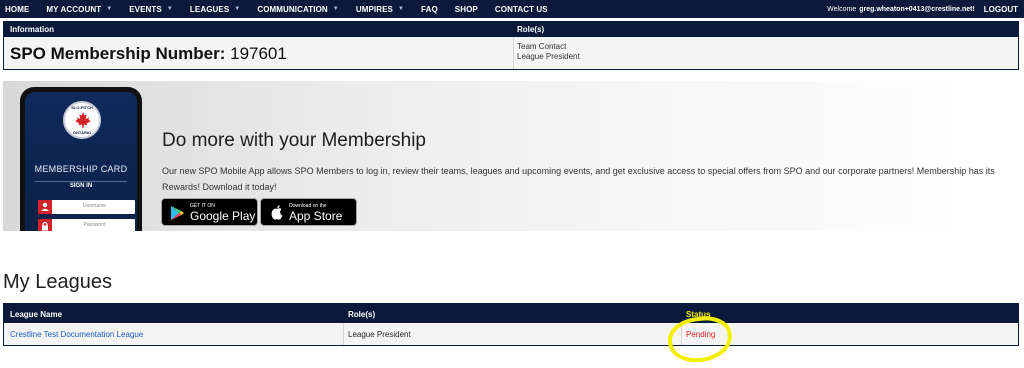 The height and width of the screenshot is (368, 1024). I want to click on welcome-prefix: Welcome, so click(842, 9).